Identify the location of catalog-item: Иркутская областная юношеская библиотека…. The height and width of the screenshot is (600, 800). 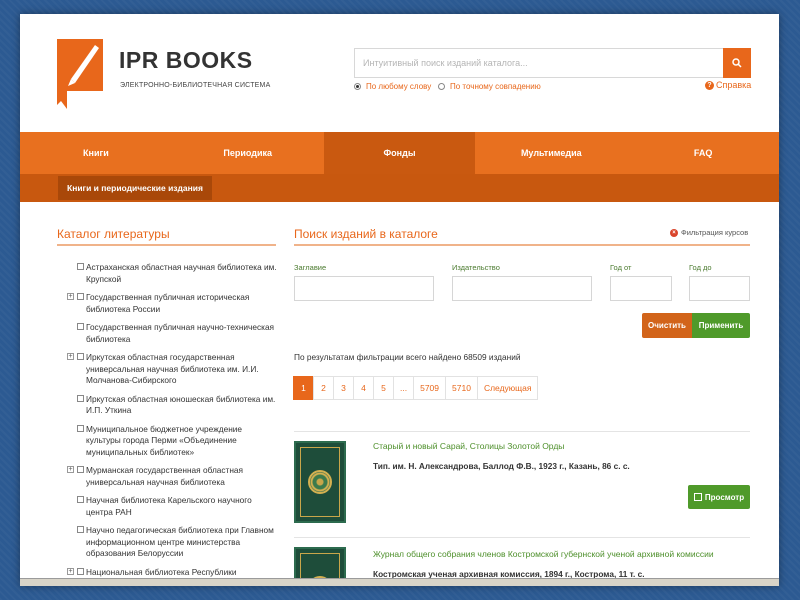
(172, 405).